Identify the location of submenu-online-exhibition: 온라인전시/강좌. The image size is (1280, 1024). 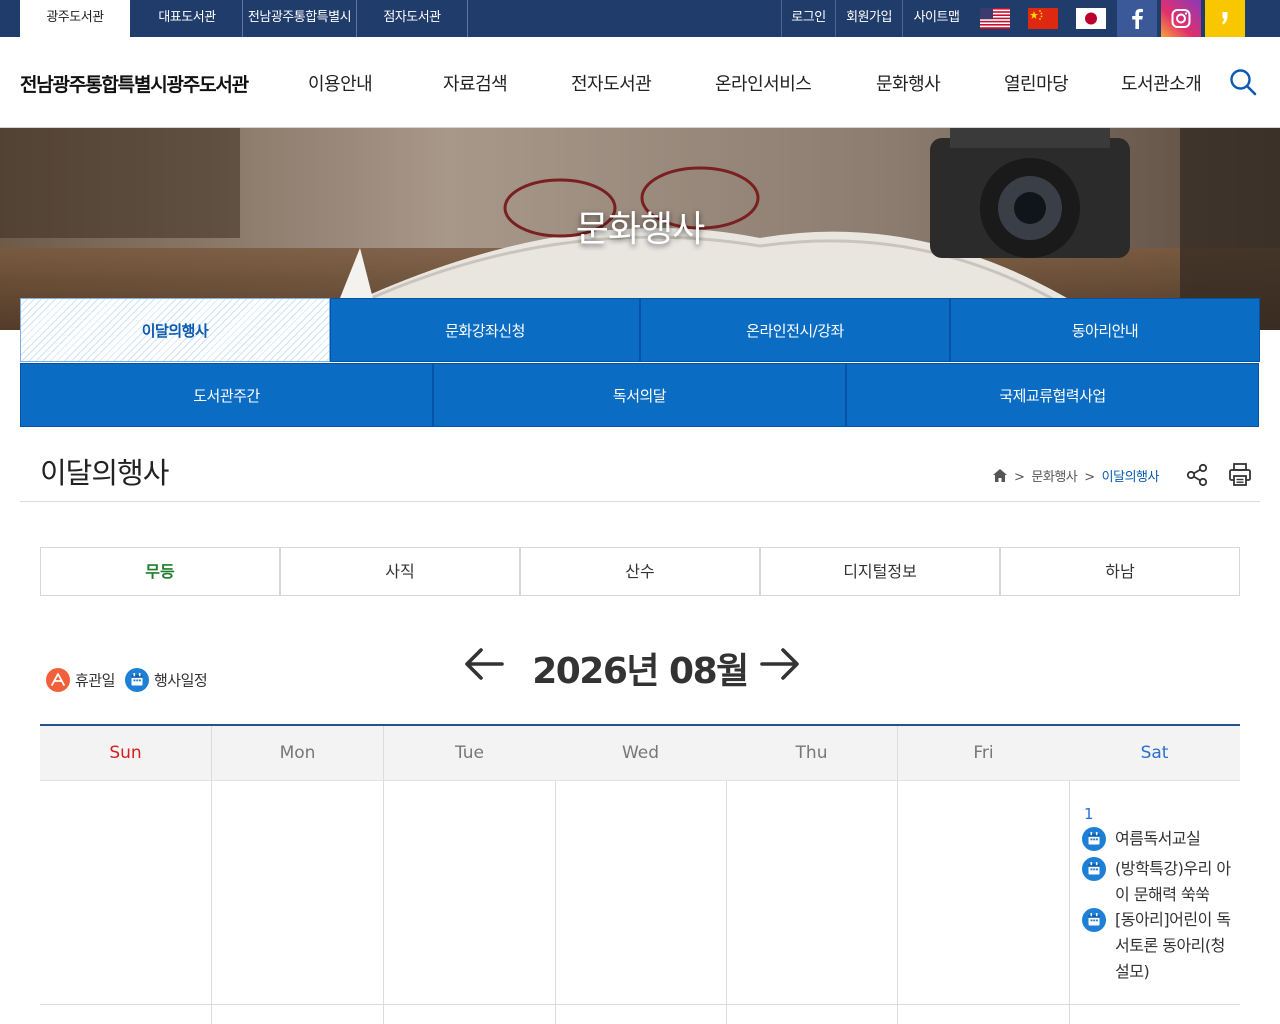
(795, 330).